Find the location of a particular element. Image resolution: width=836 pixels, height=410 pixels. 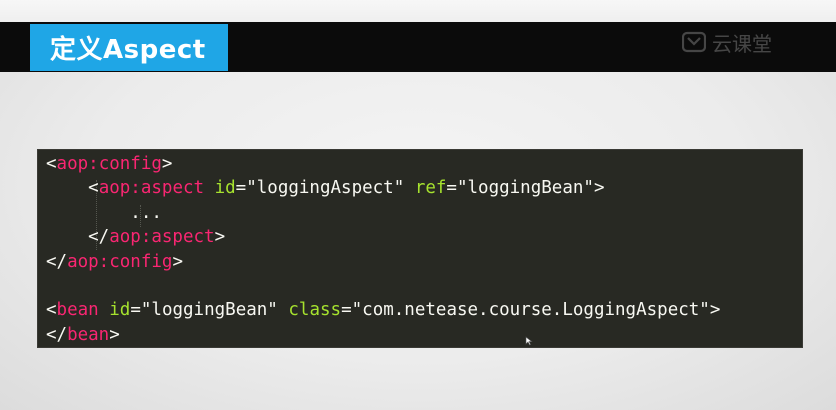

code-line: </bean> is located at coordinates (383, 335).